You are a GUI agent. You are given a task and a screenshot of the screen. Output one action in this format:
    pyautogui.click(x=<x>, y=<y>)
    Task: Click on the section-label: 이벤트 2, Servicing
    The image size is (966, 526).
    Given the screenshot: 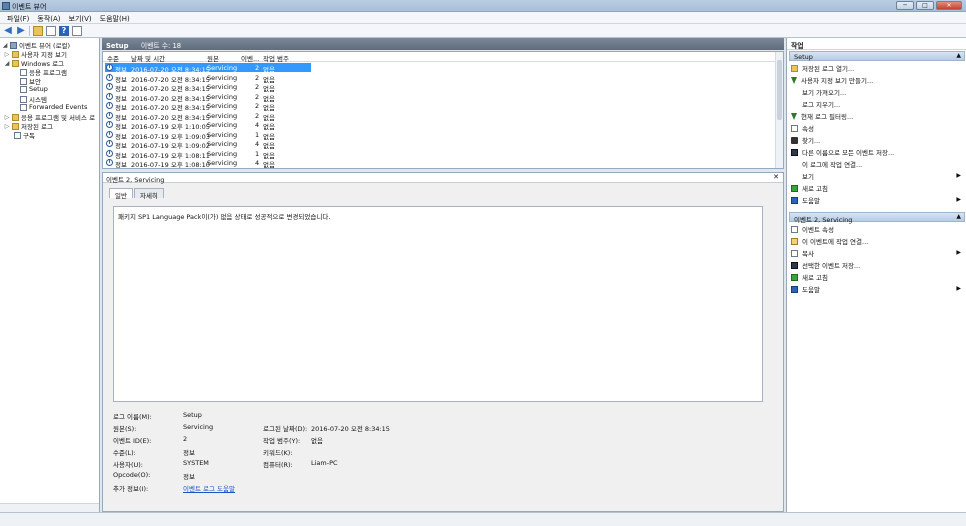 What is the action you would take?
    pyautogui.click(x=823, y=220)
    